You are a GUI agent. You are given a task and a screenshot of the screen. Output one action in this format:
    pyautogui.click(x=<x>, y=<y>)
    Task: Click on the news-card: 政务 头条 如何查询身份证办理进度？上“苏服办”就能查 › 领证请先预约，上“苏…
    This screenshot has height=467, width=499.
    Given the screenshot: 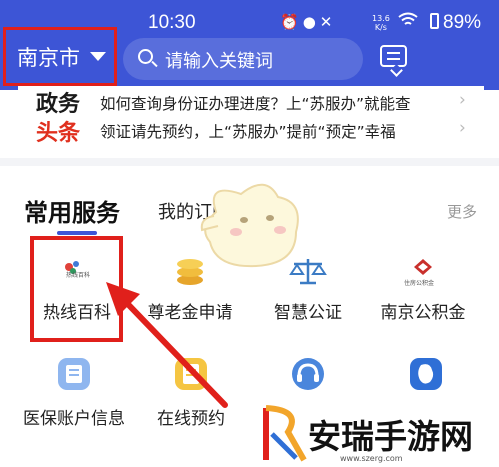 What is the action you would take?
    pyautogui.click(x=251, y=118)
    